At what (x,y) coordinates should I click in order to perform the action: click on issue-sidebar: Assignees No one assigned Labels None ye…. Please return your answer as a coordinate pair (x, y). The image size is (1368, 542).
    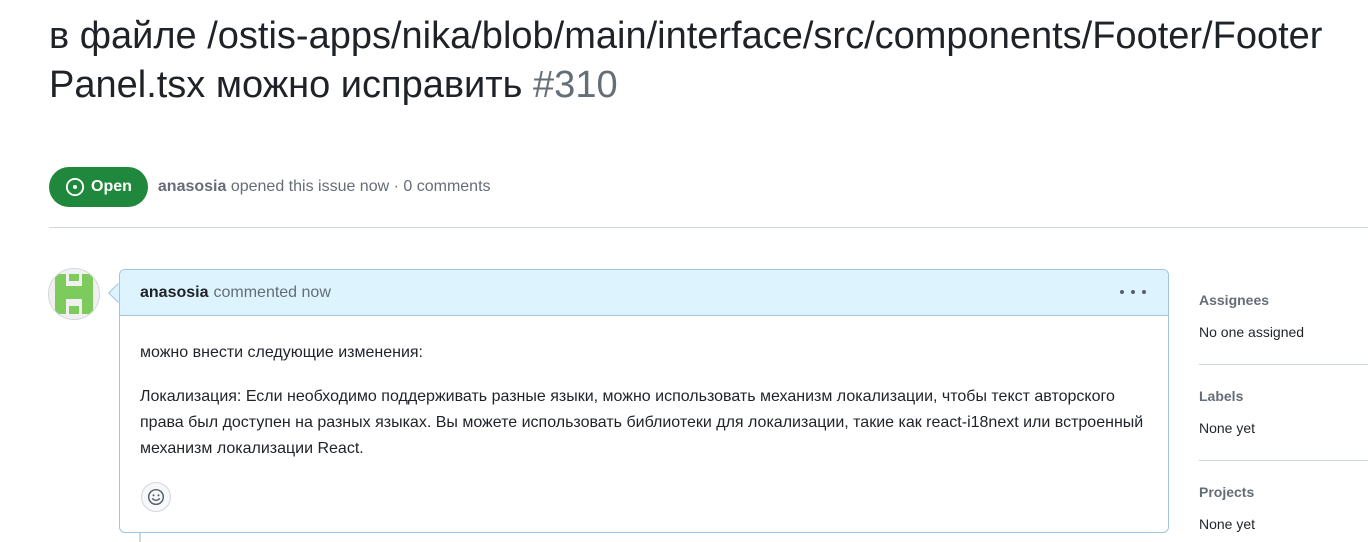
    Looking at the image, I should click on (1283, 407).